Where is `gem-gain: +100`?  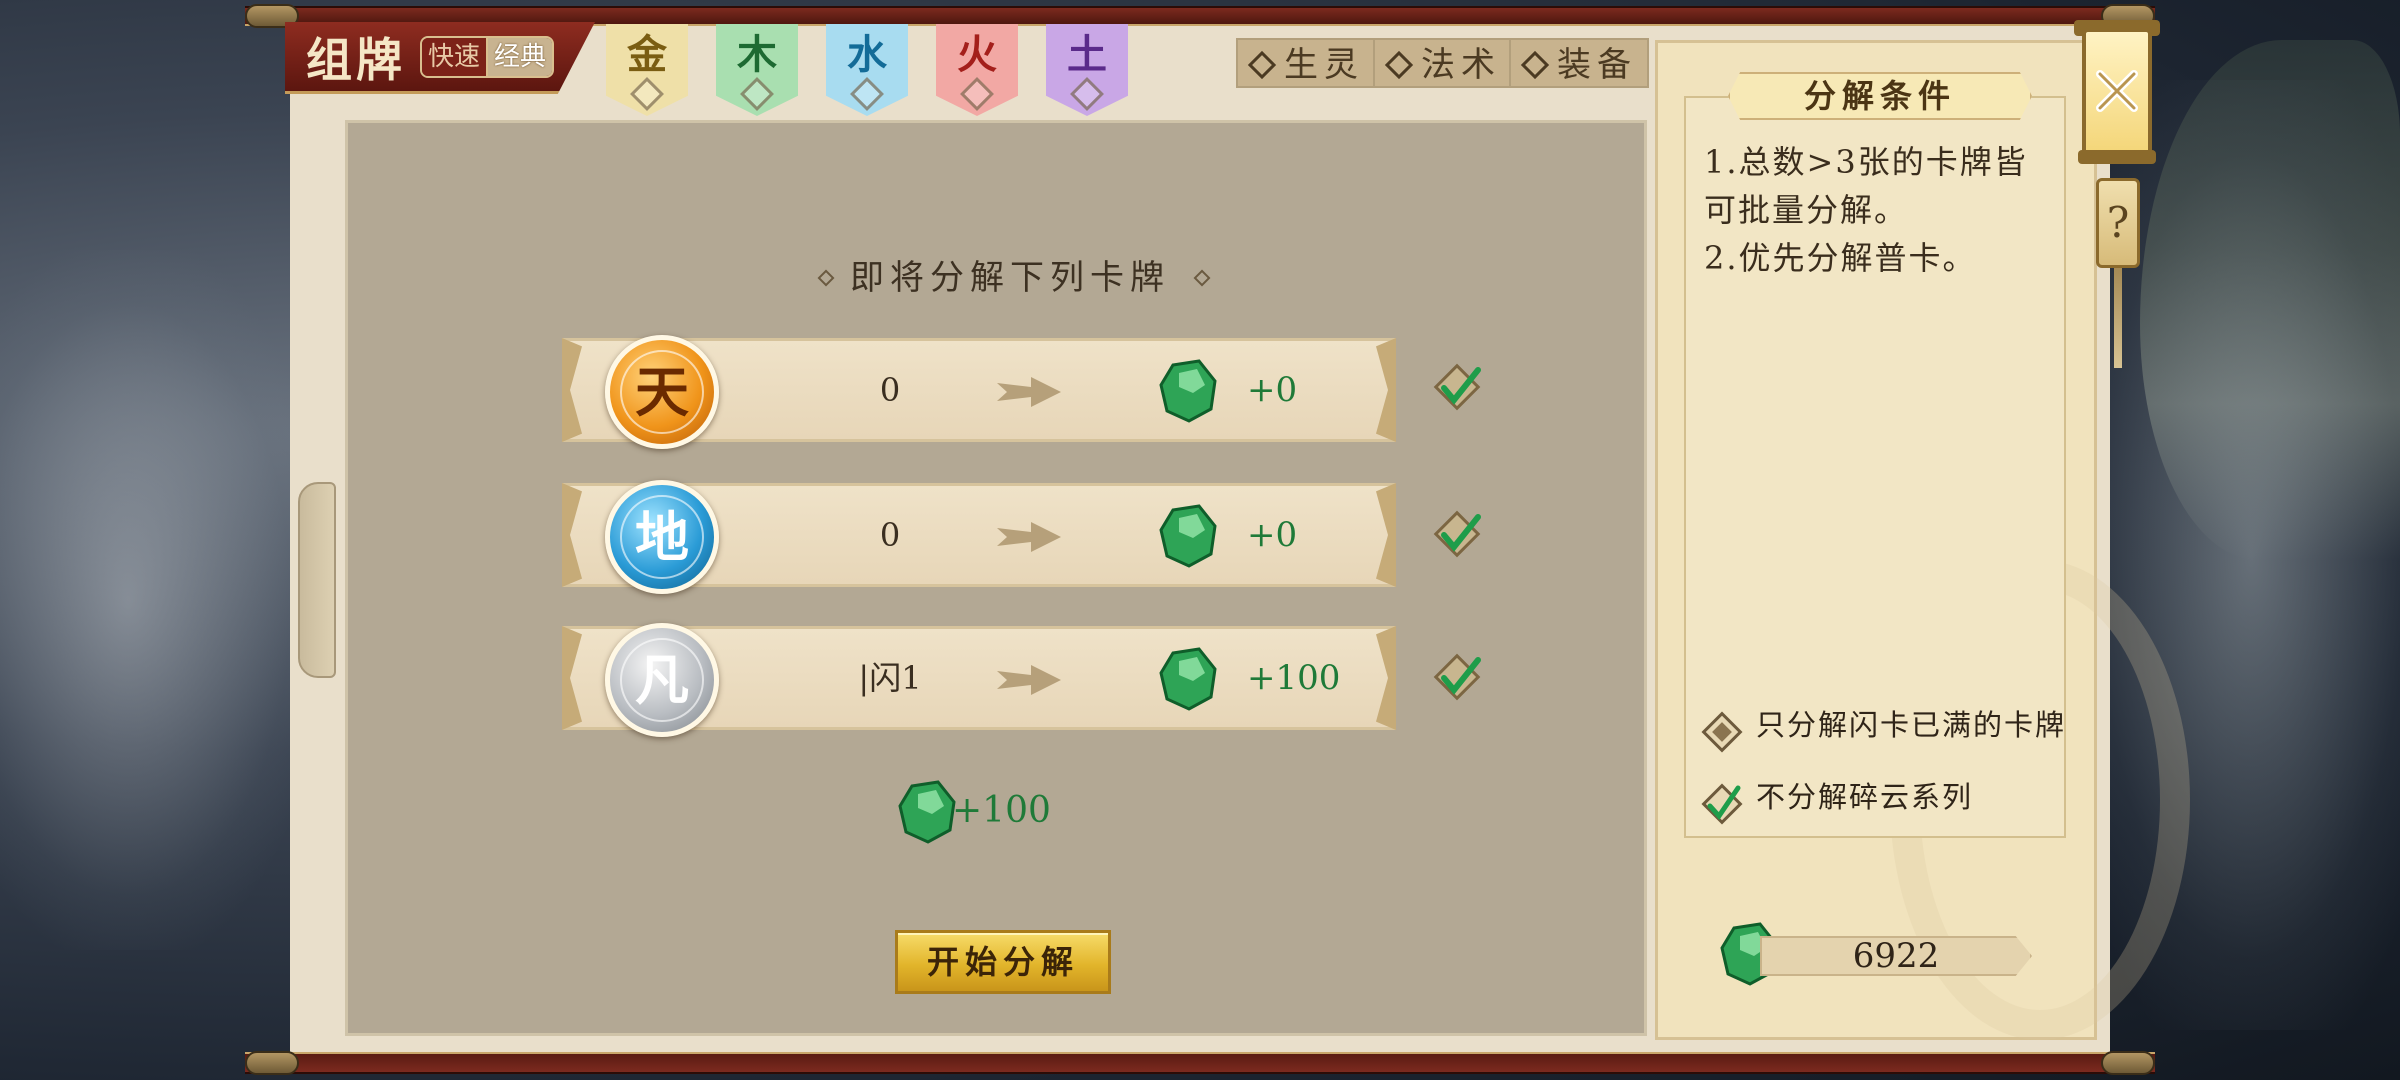
gem-gain: +100 is located at coordinates (1294, 678).